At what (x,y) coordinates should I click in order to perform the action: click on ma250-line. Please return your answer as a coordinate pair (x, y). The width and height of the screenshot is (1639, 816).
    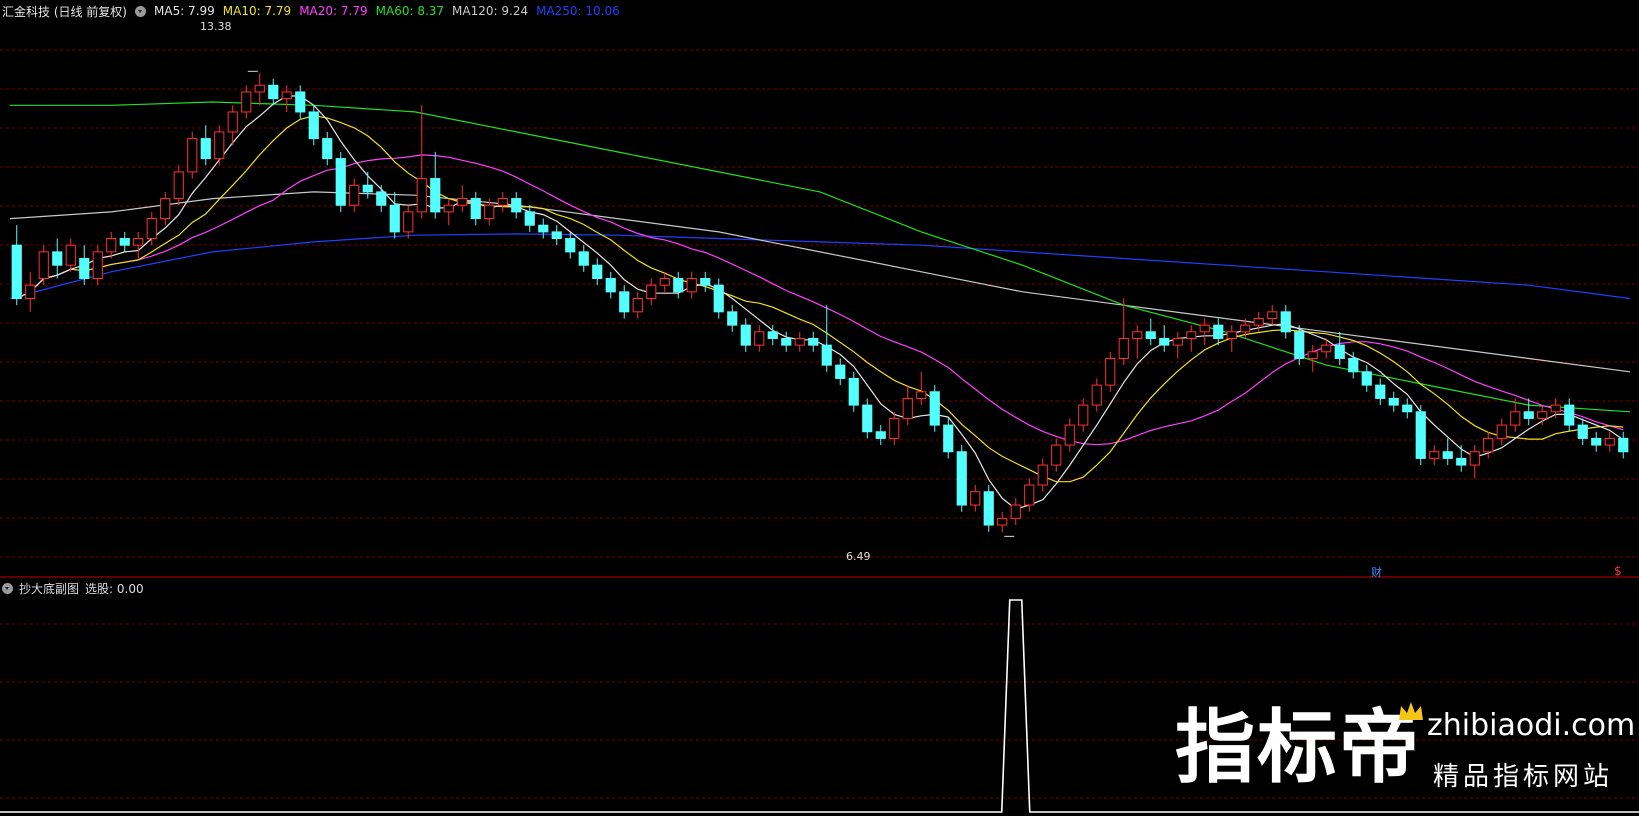
    Looking at the image, I should click on (820, 266).